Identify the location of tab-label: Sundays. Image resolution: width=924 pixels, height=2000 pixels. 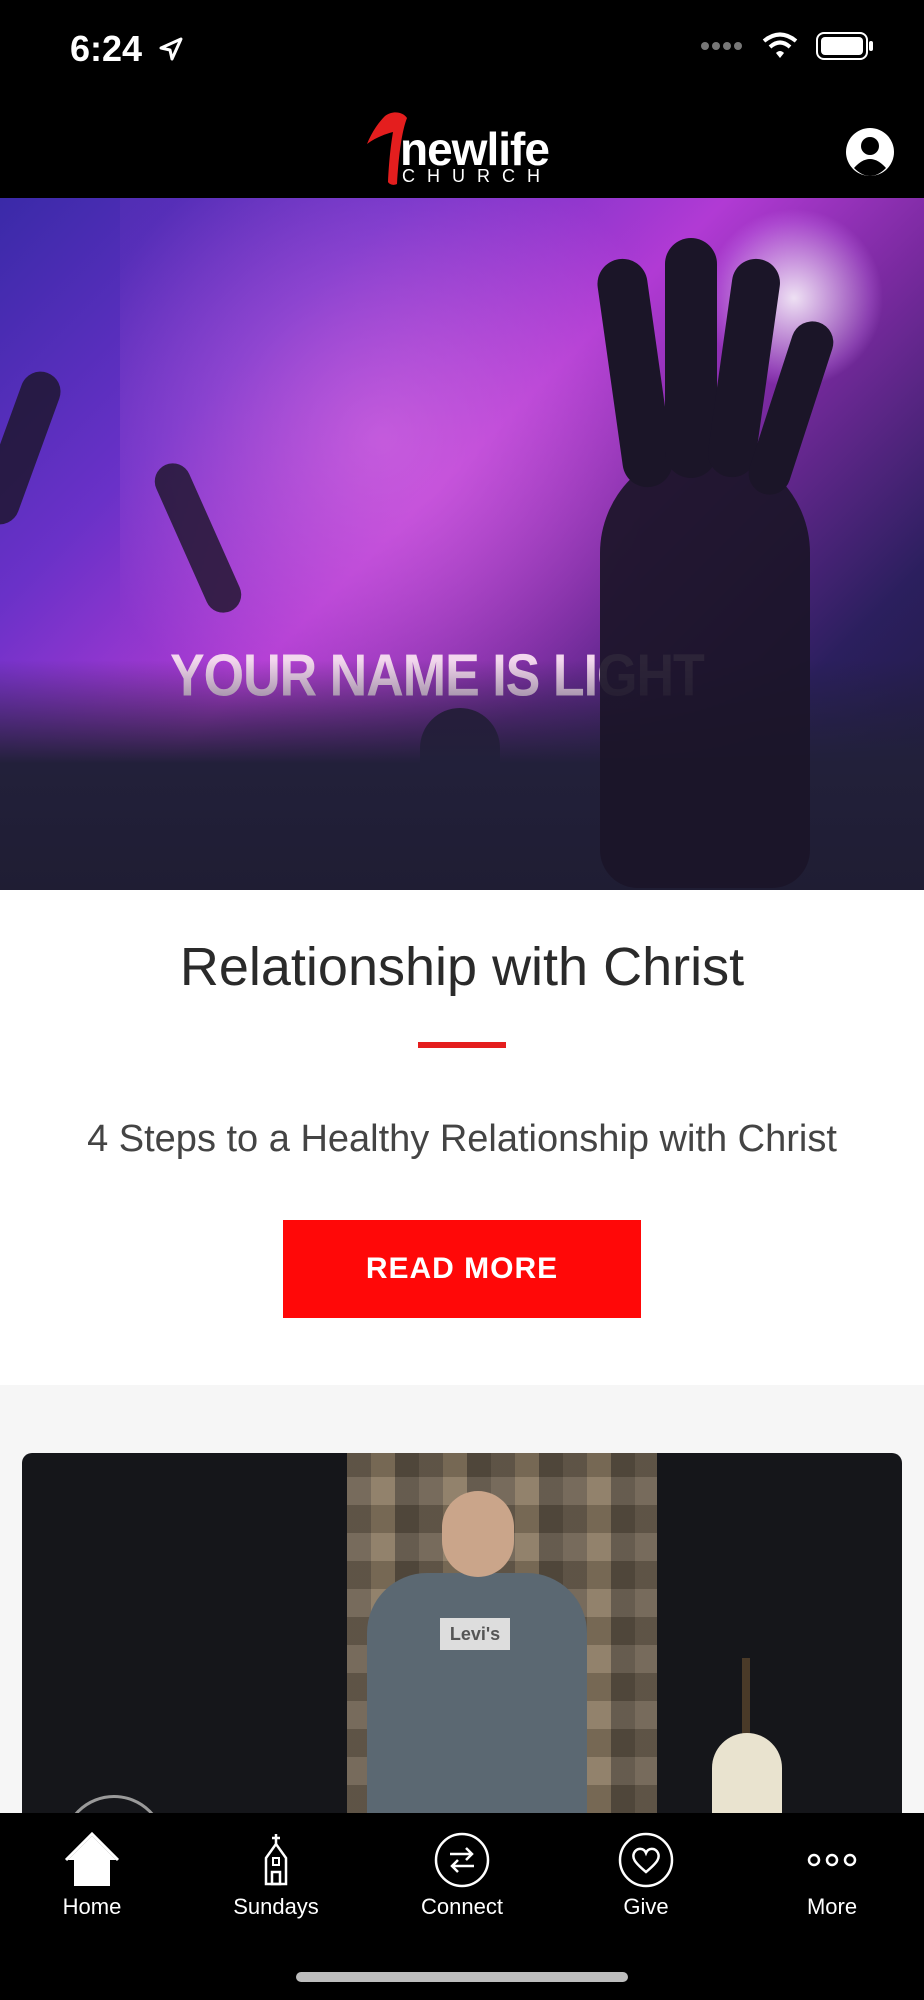
(276, 1906).